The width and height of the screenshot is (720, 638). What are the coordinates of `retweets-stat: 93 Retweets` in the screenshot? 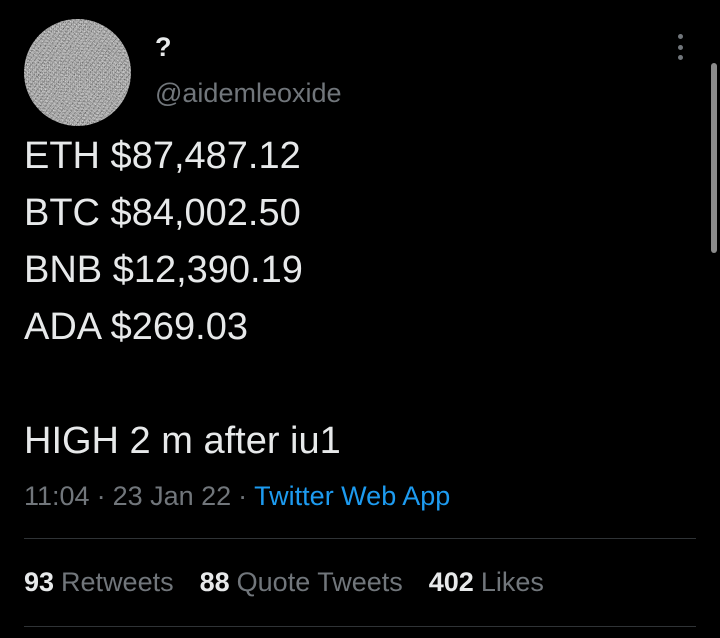 It's located at (99, 582).